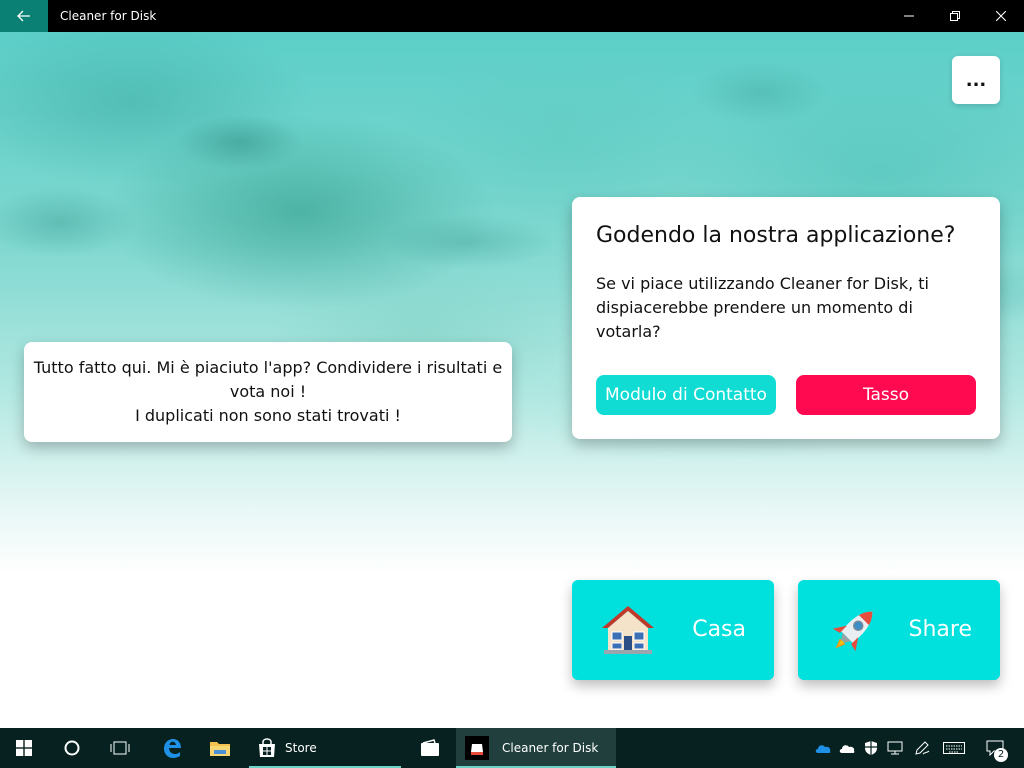 This screenshot has height=768, width=1024. What do you see at coordinates (673, 630) in the screenshot?
I see `home-button: Casa` at bounding box center [673, 630].